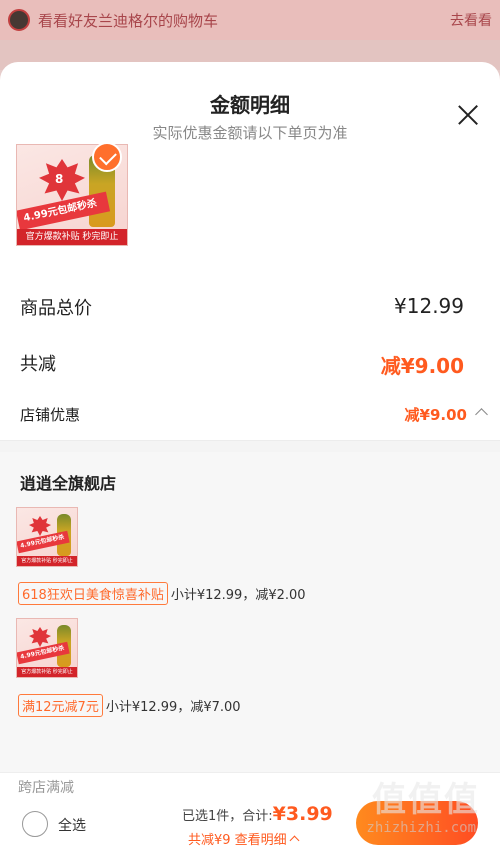  I want to click on watermark: 值值值 zhizhizhi.com, so click(427, 802).